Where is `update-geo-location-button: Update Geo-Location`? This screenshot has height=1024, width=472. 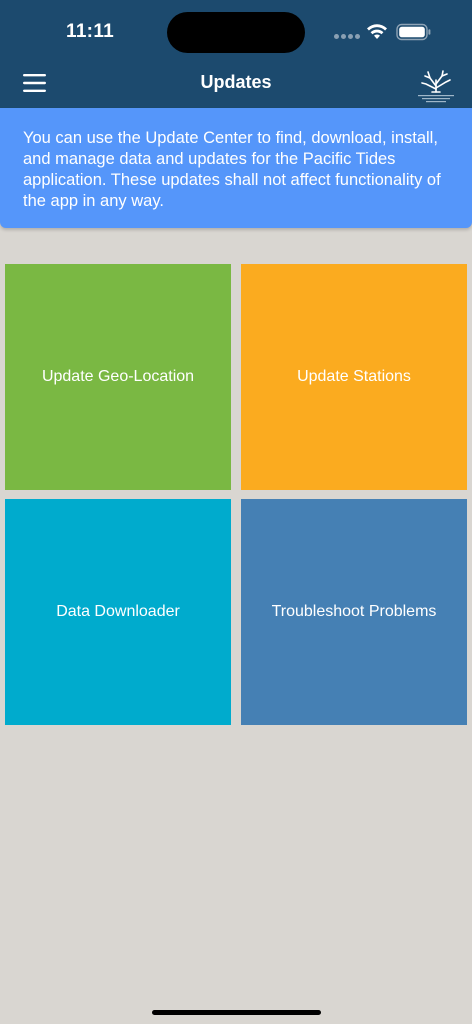 update-geo-location-button: Update Geo-Location is located at coordinates (118, 377).